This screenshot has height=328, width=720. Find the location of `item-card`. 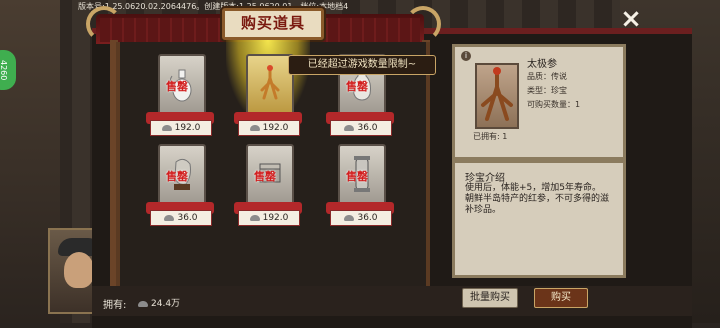

item-card is located at coordinates (270, 86).